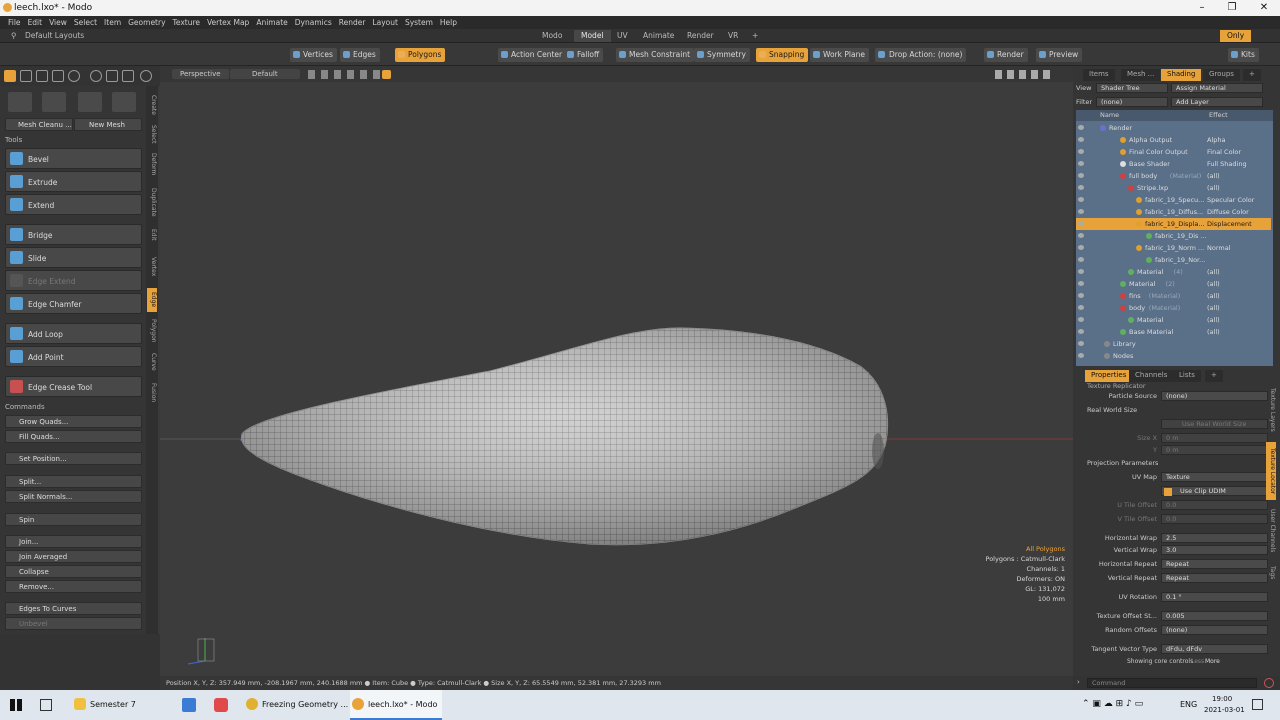 The width and height of the screenshot is (1280, 720). What do you see at coordinates (189, 705) in the screenshot?
I see `calendar-icon` at bounding box center [189, 705].